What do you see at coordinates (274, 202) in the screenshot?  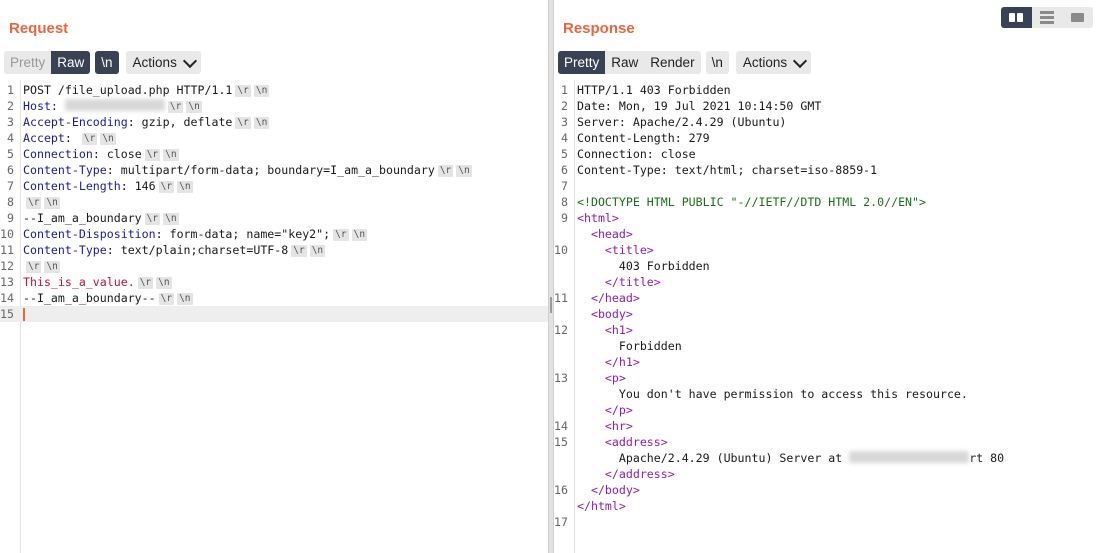 I see `request-line: 8 \r \n` at bounding box center [274, 202].